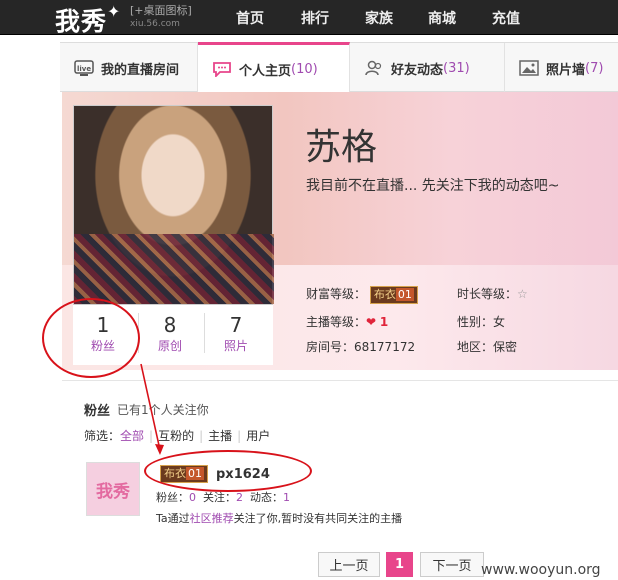 The width and height of the screenshot is (618, 580). I want to click on nav-family: 家族, so click(379, 18).